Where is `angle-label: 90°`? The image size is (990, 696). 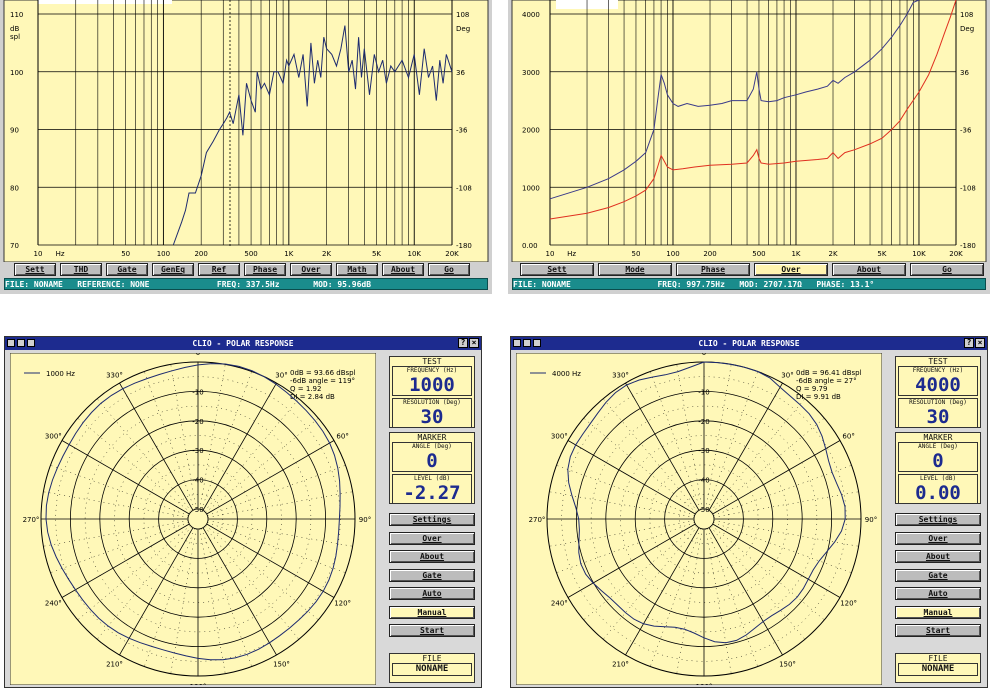
angle-label: 90° is located at coordinates (871, 520).